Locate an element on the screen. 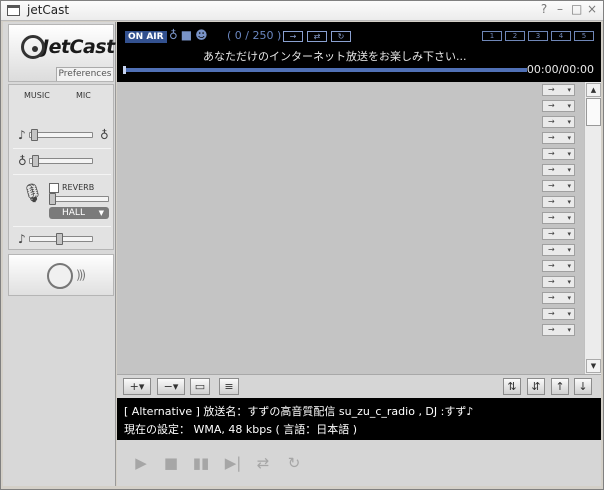 This screenshot has height=490, width=604. music-mic-balance-thumb is located at coordinates (34, 135).